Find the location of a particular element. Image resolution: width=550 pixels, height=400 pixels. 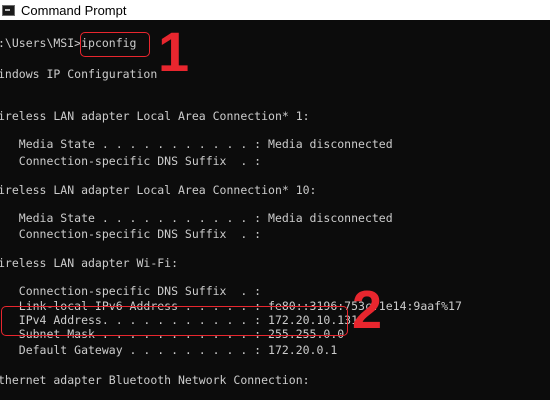

prompt-path: :\Users\MSI> is located at coordinates (41, 43).